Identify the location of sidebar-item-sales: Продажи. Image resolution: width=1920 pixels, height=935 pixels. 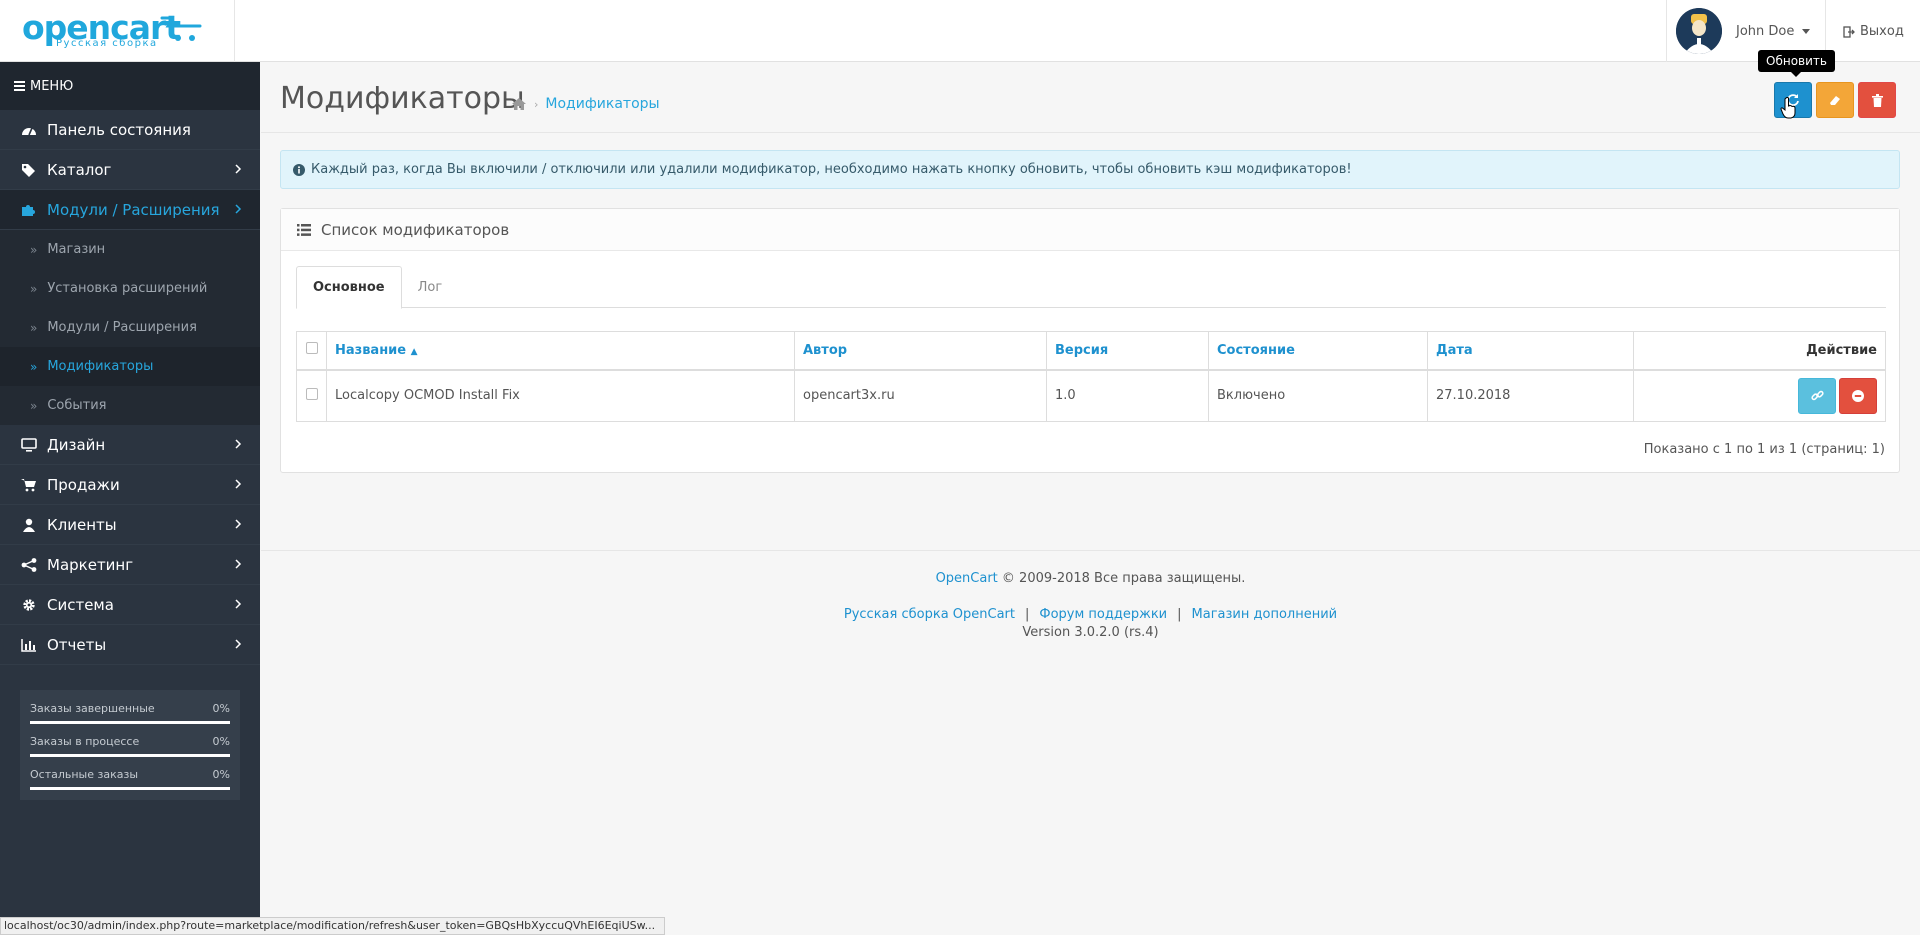
(130, 485).